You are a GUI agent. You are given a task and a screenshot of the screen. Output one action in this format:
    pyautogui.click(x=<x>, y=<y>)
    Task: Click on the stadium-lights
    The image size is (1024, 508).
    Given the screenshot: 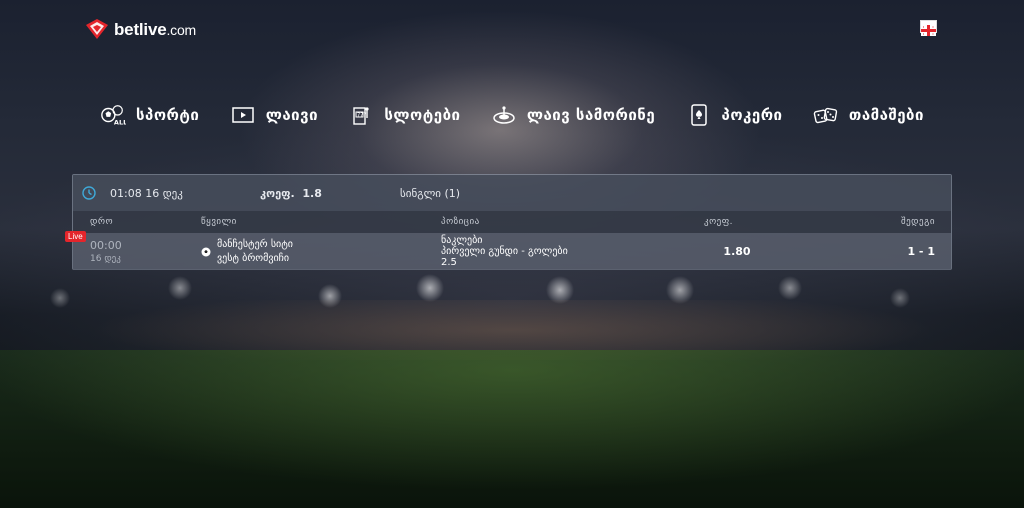 What is the action you would take?
    pyautogui.click(x=512, y=303)
    